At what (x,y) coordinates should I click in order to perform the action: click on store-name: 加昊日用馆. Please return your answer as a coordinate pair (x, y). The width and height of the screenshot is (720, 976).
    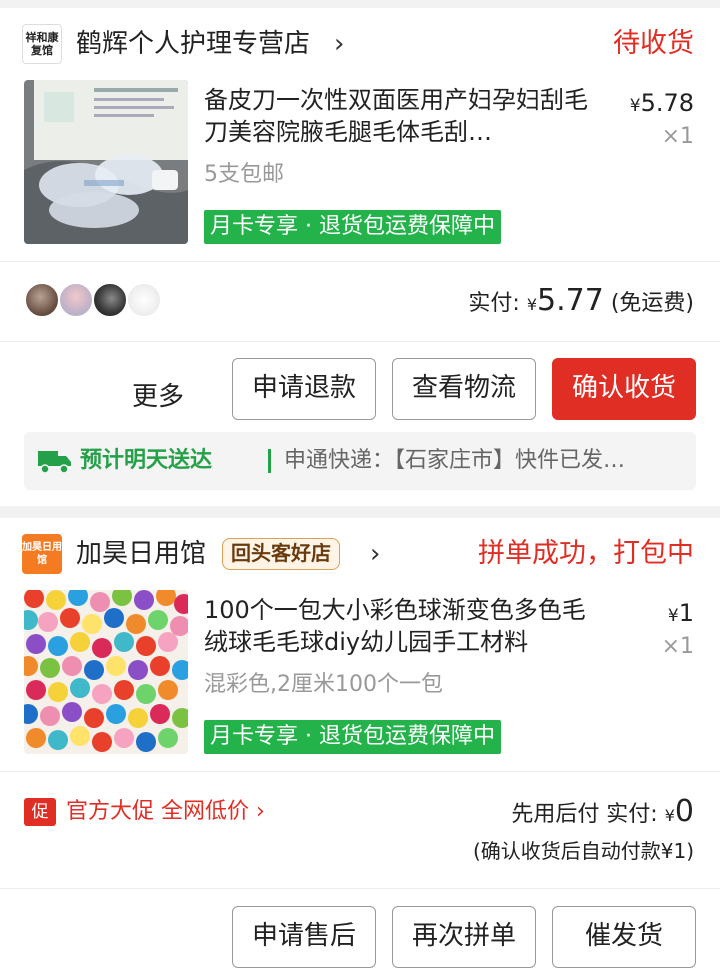
    Looking at the image, I should click on (141, 554).